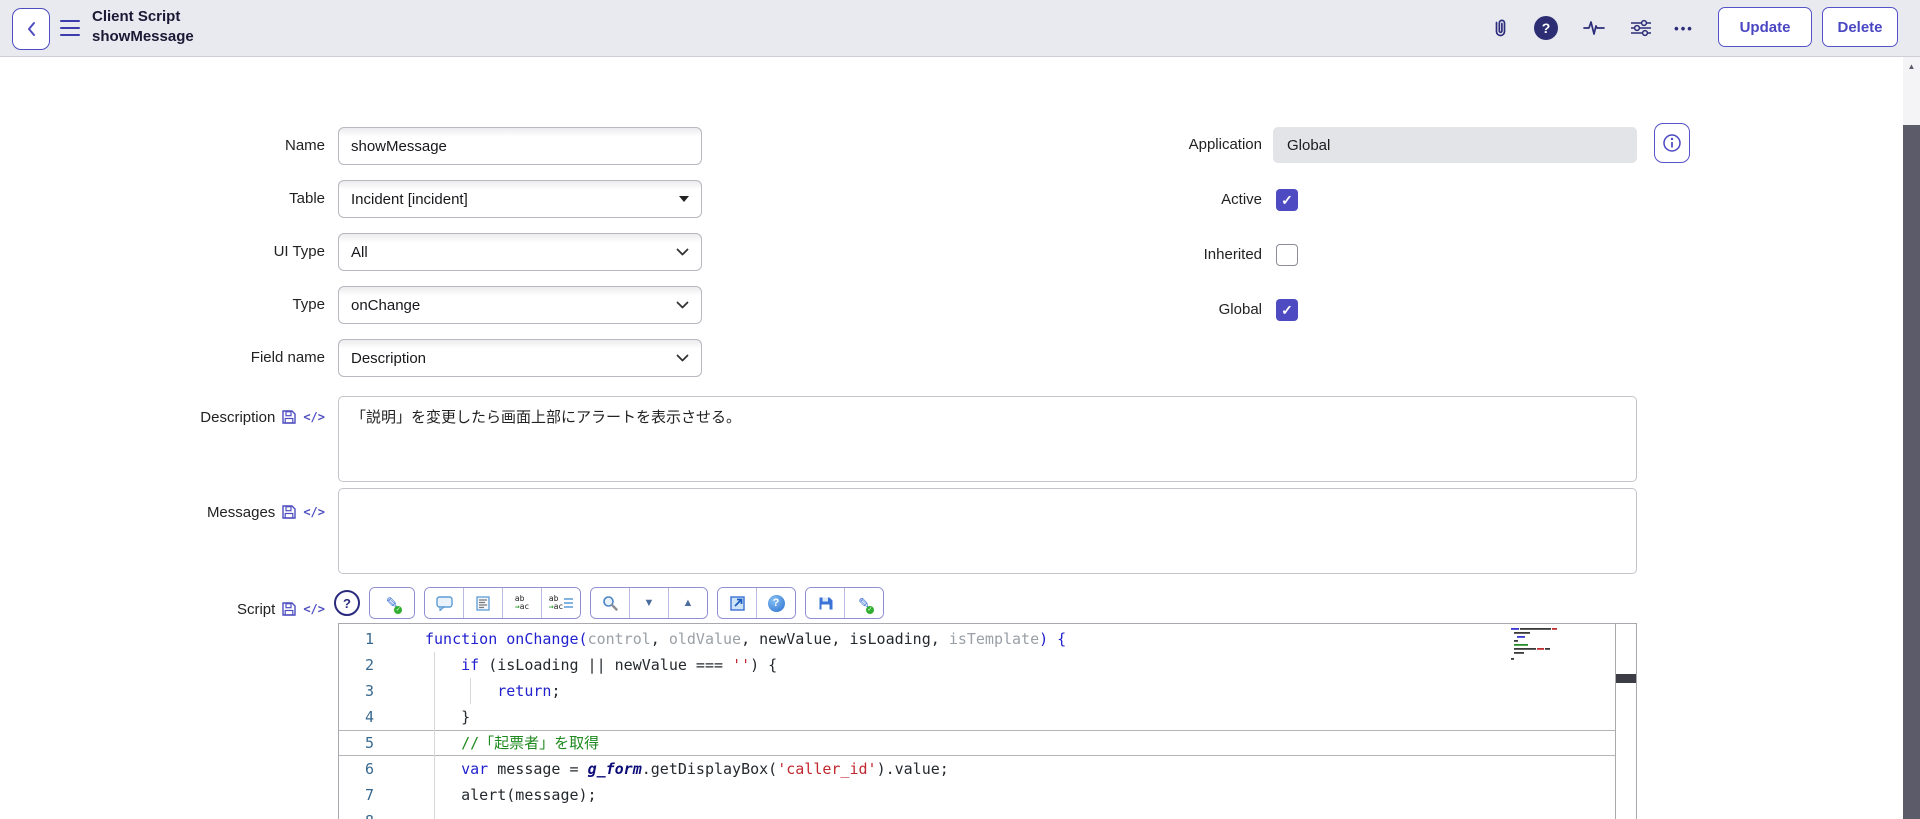 This screenshot has height=819, width=1920. Describe the element at coordinates (1641, 28) in the screenshot. I see `personalize-form-icon` at that location.